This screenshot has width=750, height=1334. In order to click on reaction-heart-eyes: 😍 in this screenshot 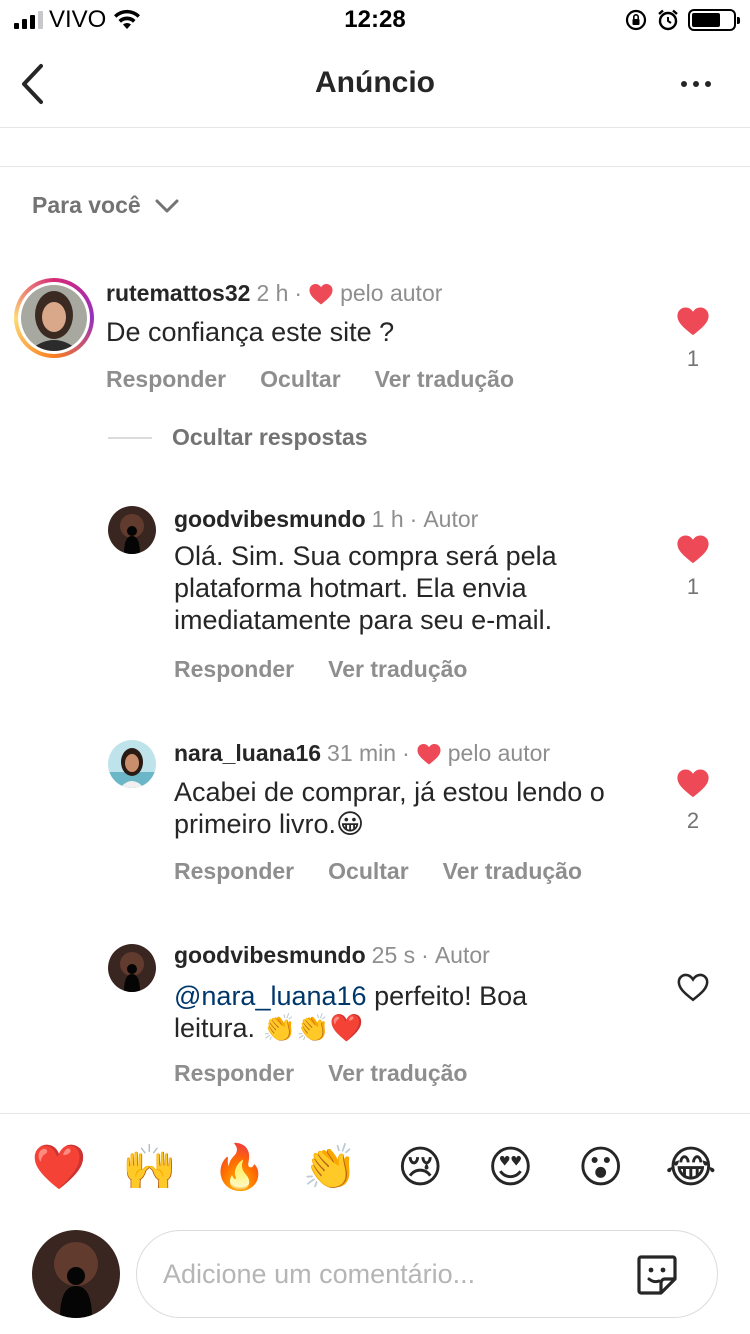, I will do `click(510, 1168)`.